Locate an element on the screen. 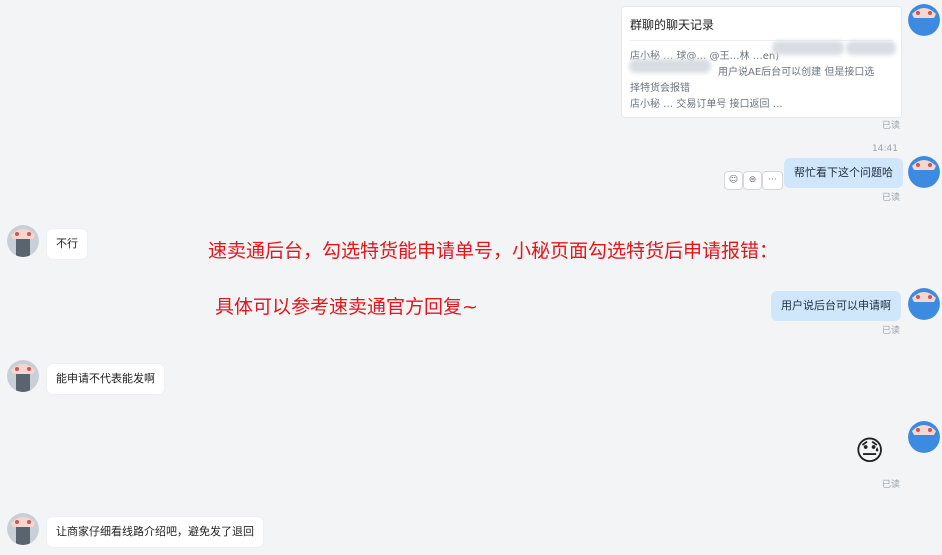  message-bubble: 让商家仔细看线路介绍吧，避免发了退回 is located at coordinates (155, 532).